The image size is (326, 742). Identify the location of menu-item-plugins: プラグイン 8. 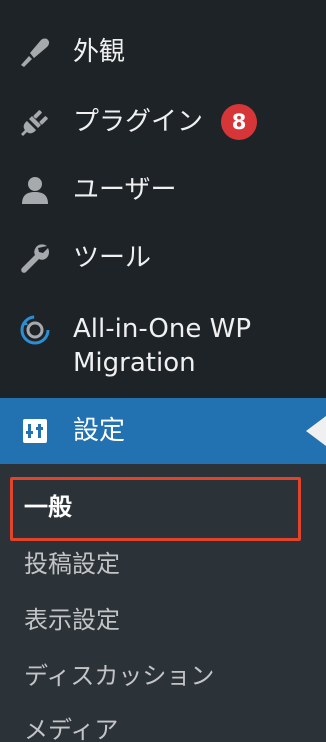
(163, 122).